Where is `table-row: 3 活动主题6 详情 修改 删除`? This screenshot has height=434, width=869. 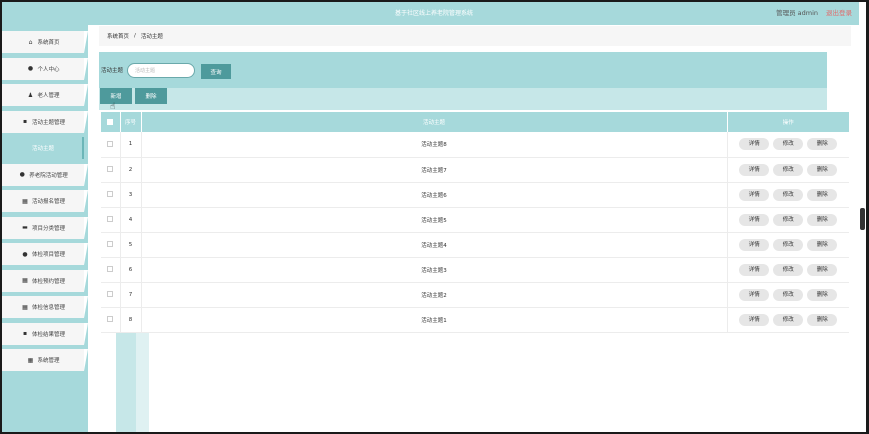 table-row: 3 活动主题6 详情 修改 删除 is located at coordinates (475, 195).